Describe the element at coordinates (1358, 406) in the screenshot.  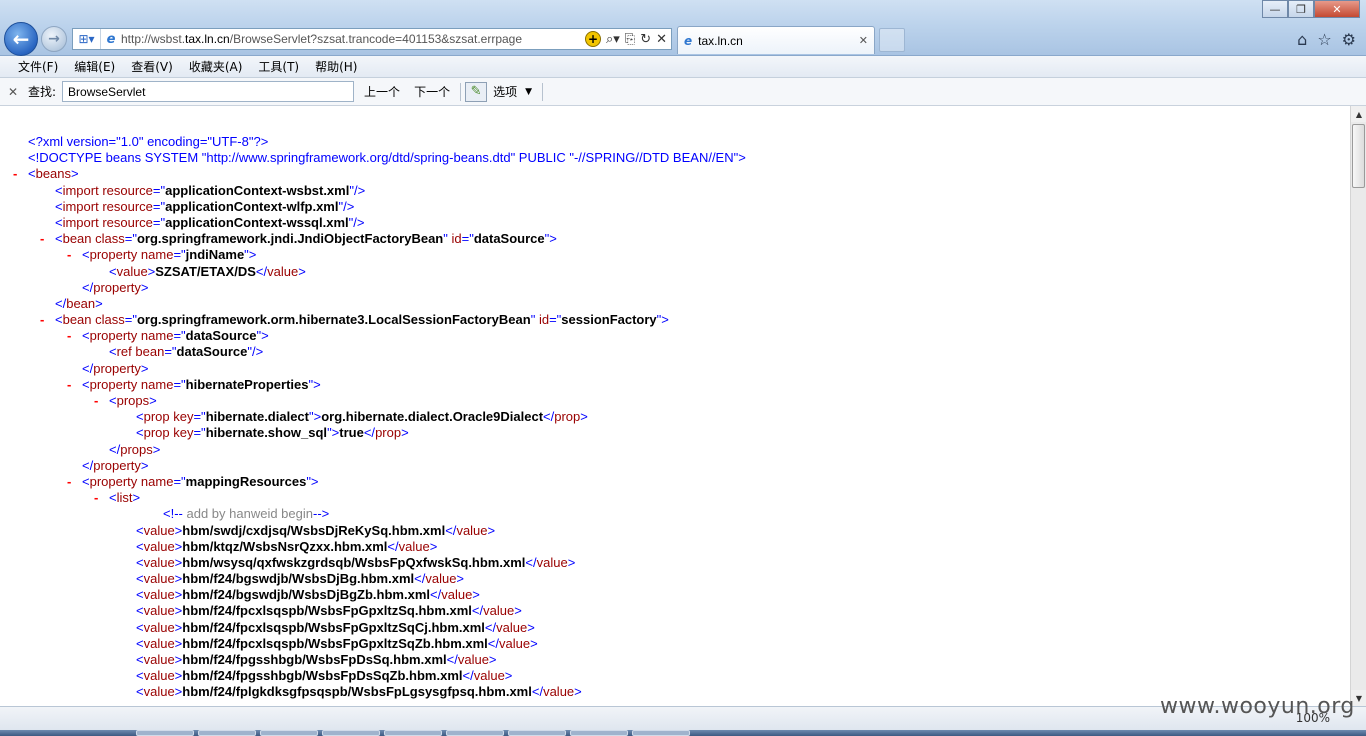
I see `vertical-scrollbar: ▲ ▼` at that location.